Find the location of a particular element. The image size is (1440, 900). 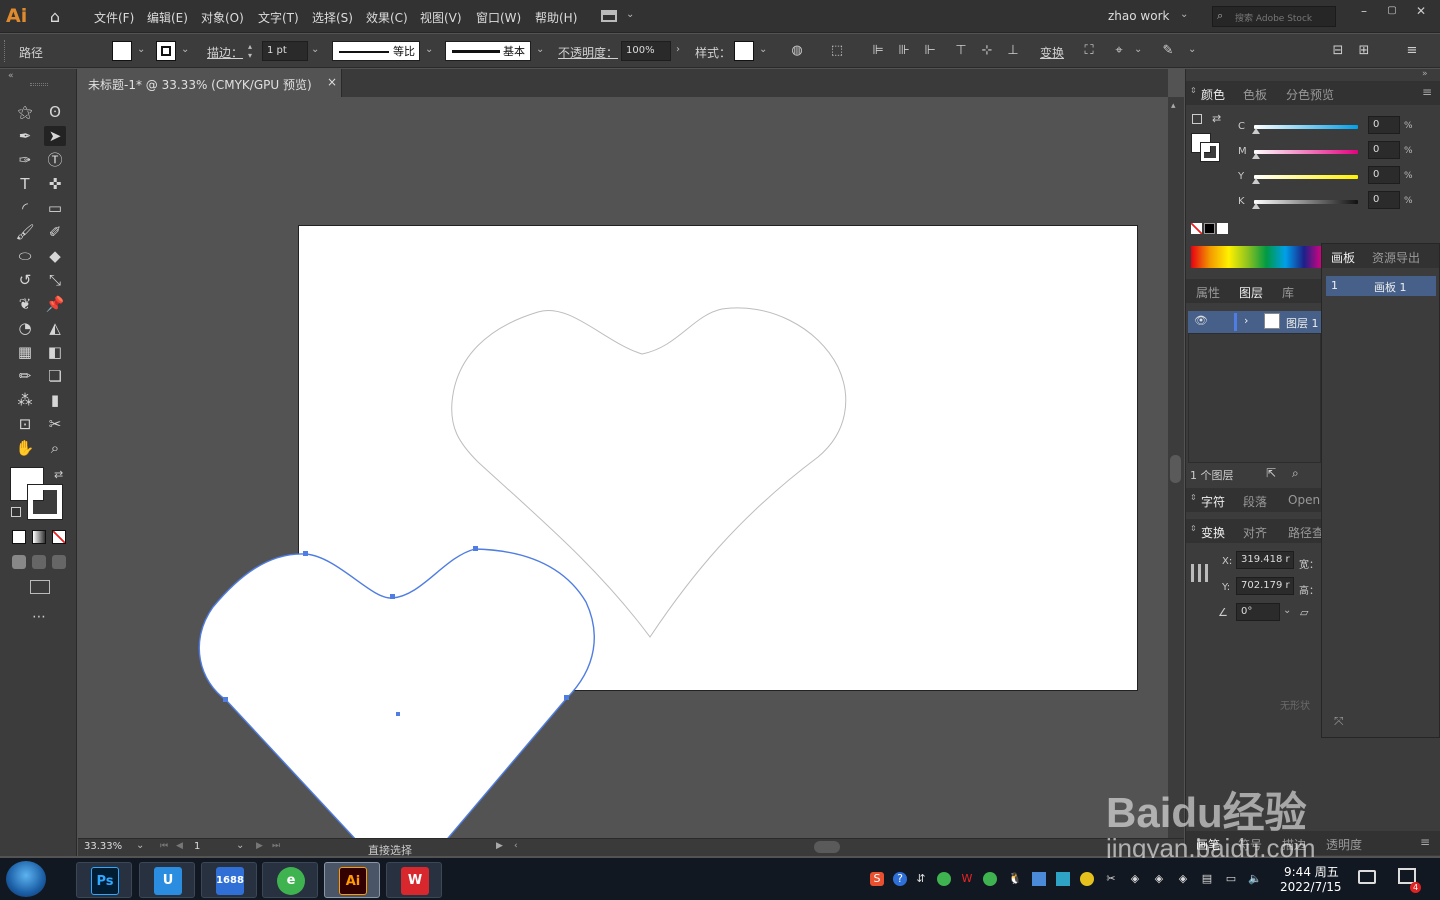

scale-icon: ⤡ is located at coordinates (55, 280).